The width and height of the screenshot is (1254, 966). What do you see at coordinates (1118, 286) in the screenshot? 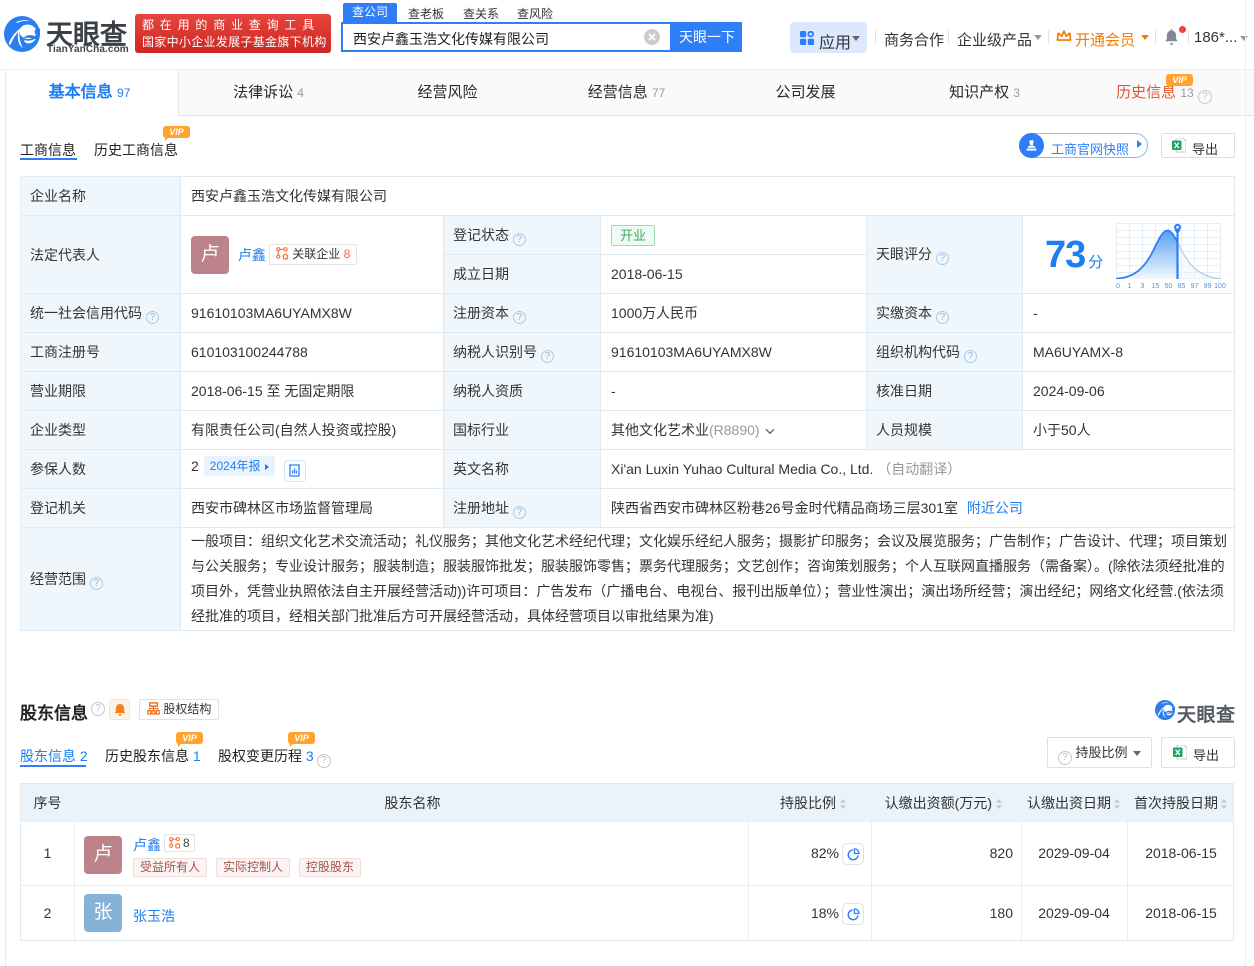
I see `svg-text: 0` at bounding box center [1118, 286].